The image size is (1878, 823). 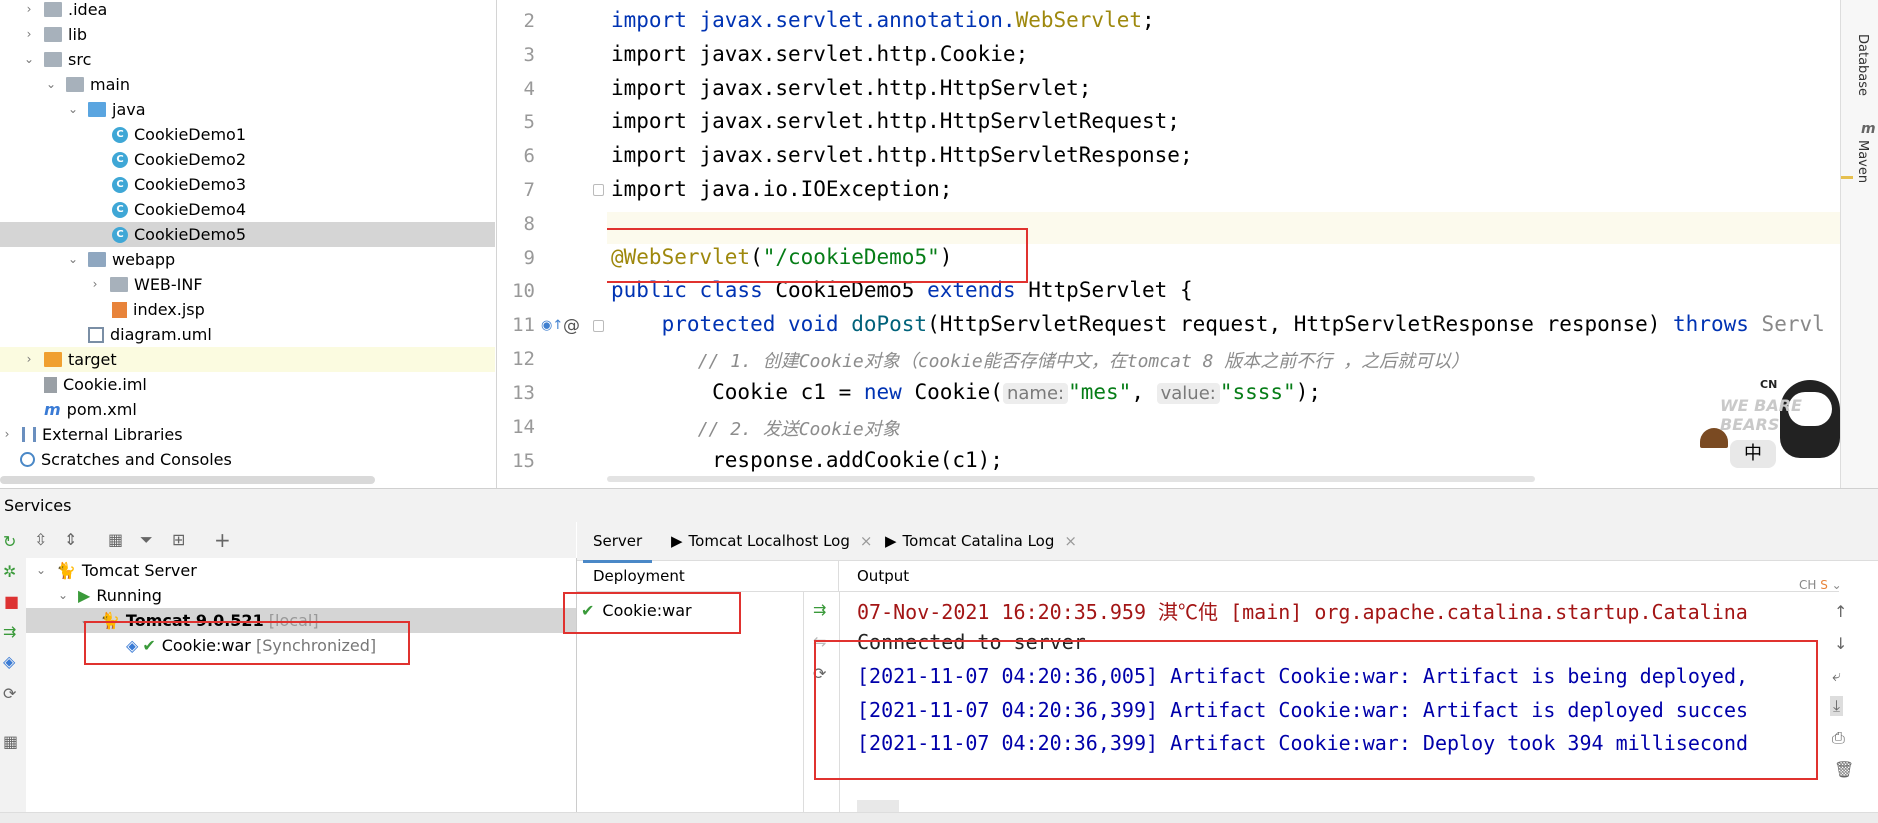 What do you see at coordinates (939, 817) in the screenshot?
I see `status-bar` at bounding box center [939, 817].